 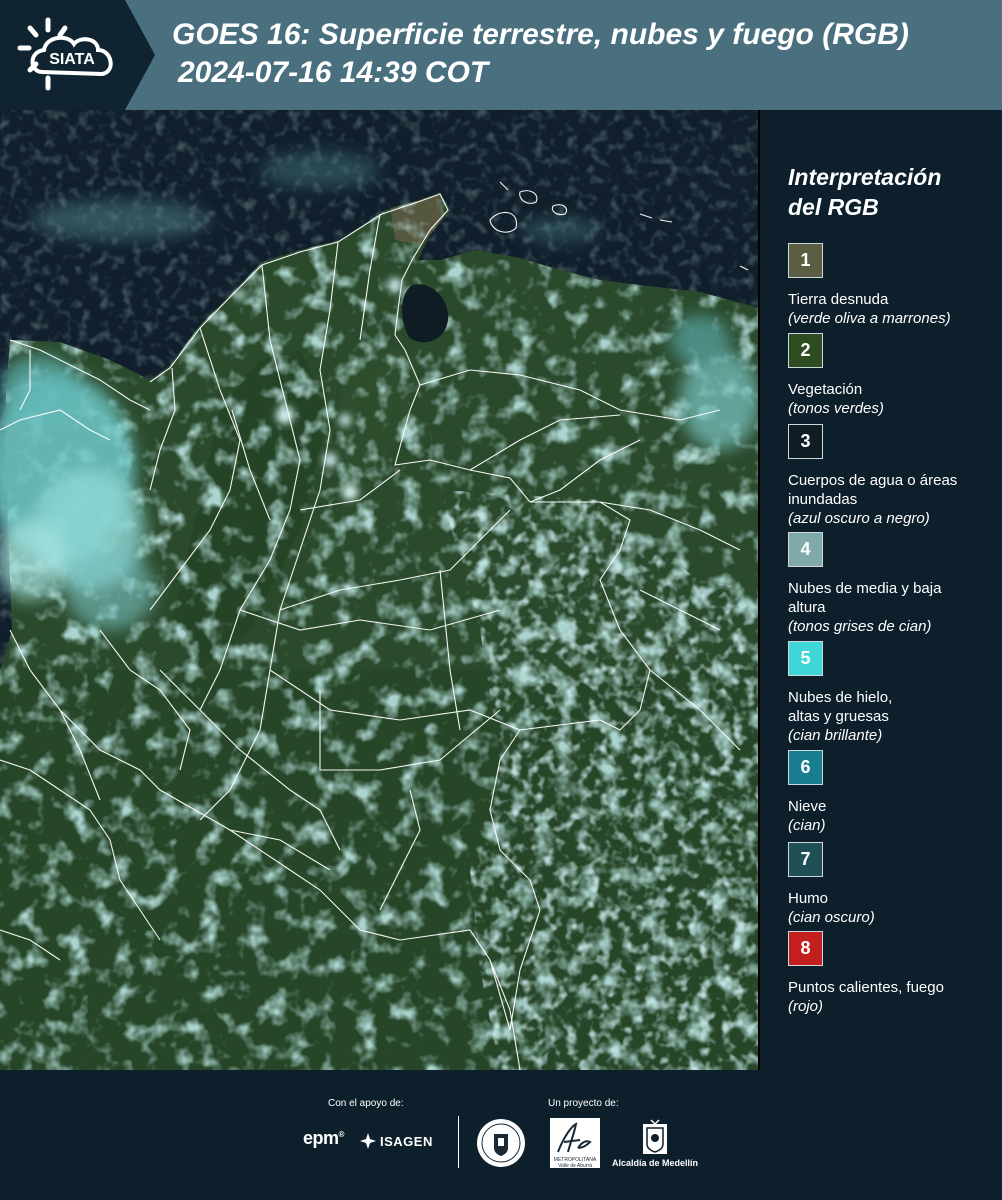 I want to click on legend-title: Interpretación del RGB, so click(x=893, y=192).